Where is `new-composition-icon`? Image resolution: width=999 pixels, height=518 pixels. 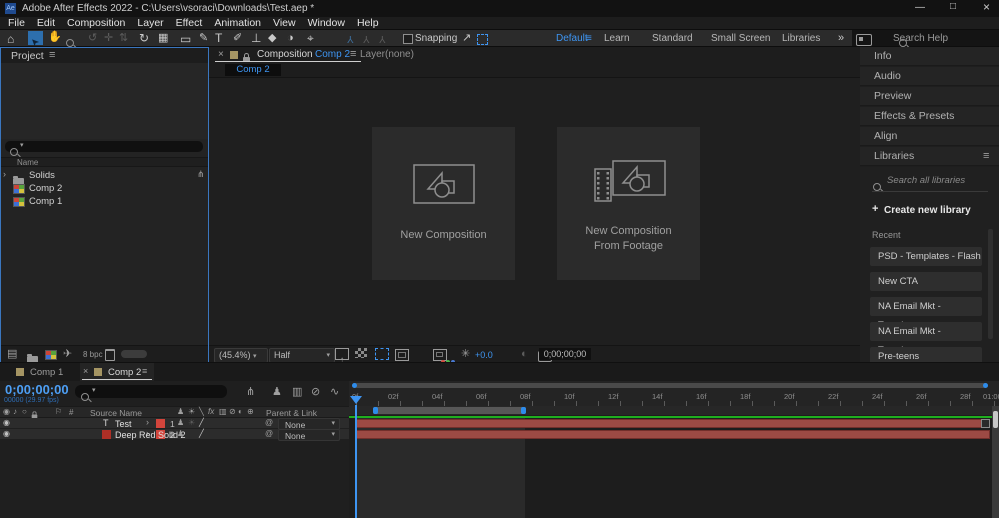 new-composition-icon is located at coordinates (51, 355).